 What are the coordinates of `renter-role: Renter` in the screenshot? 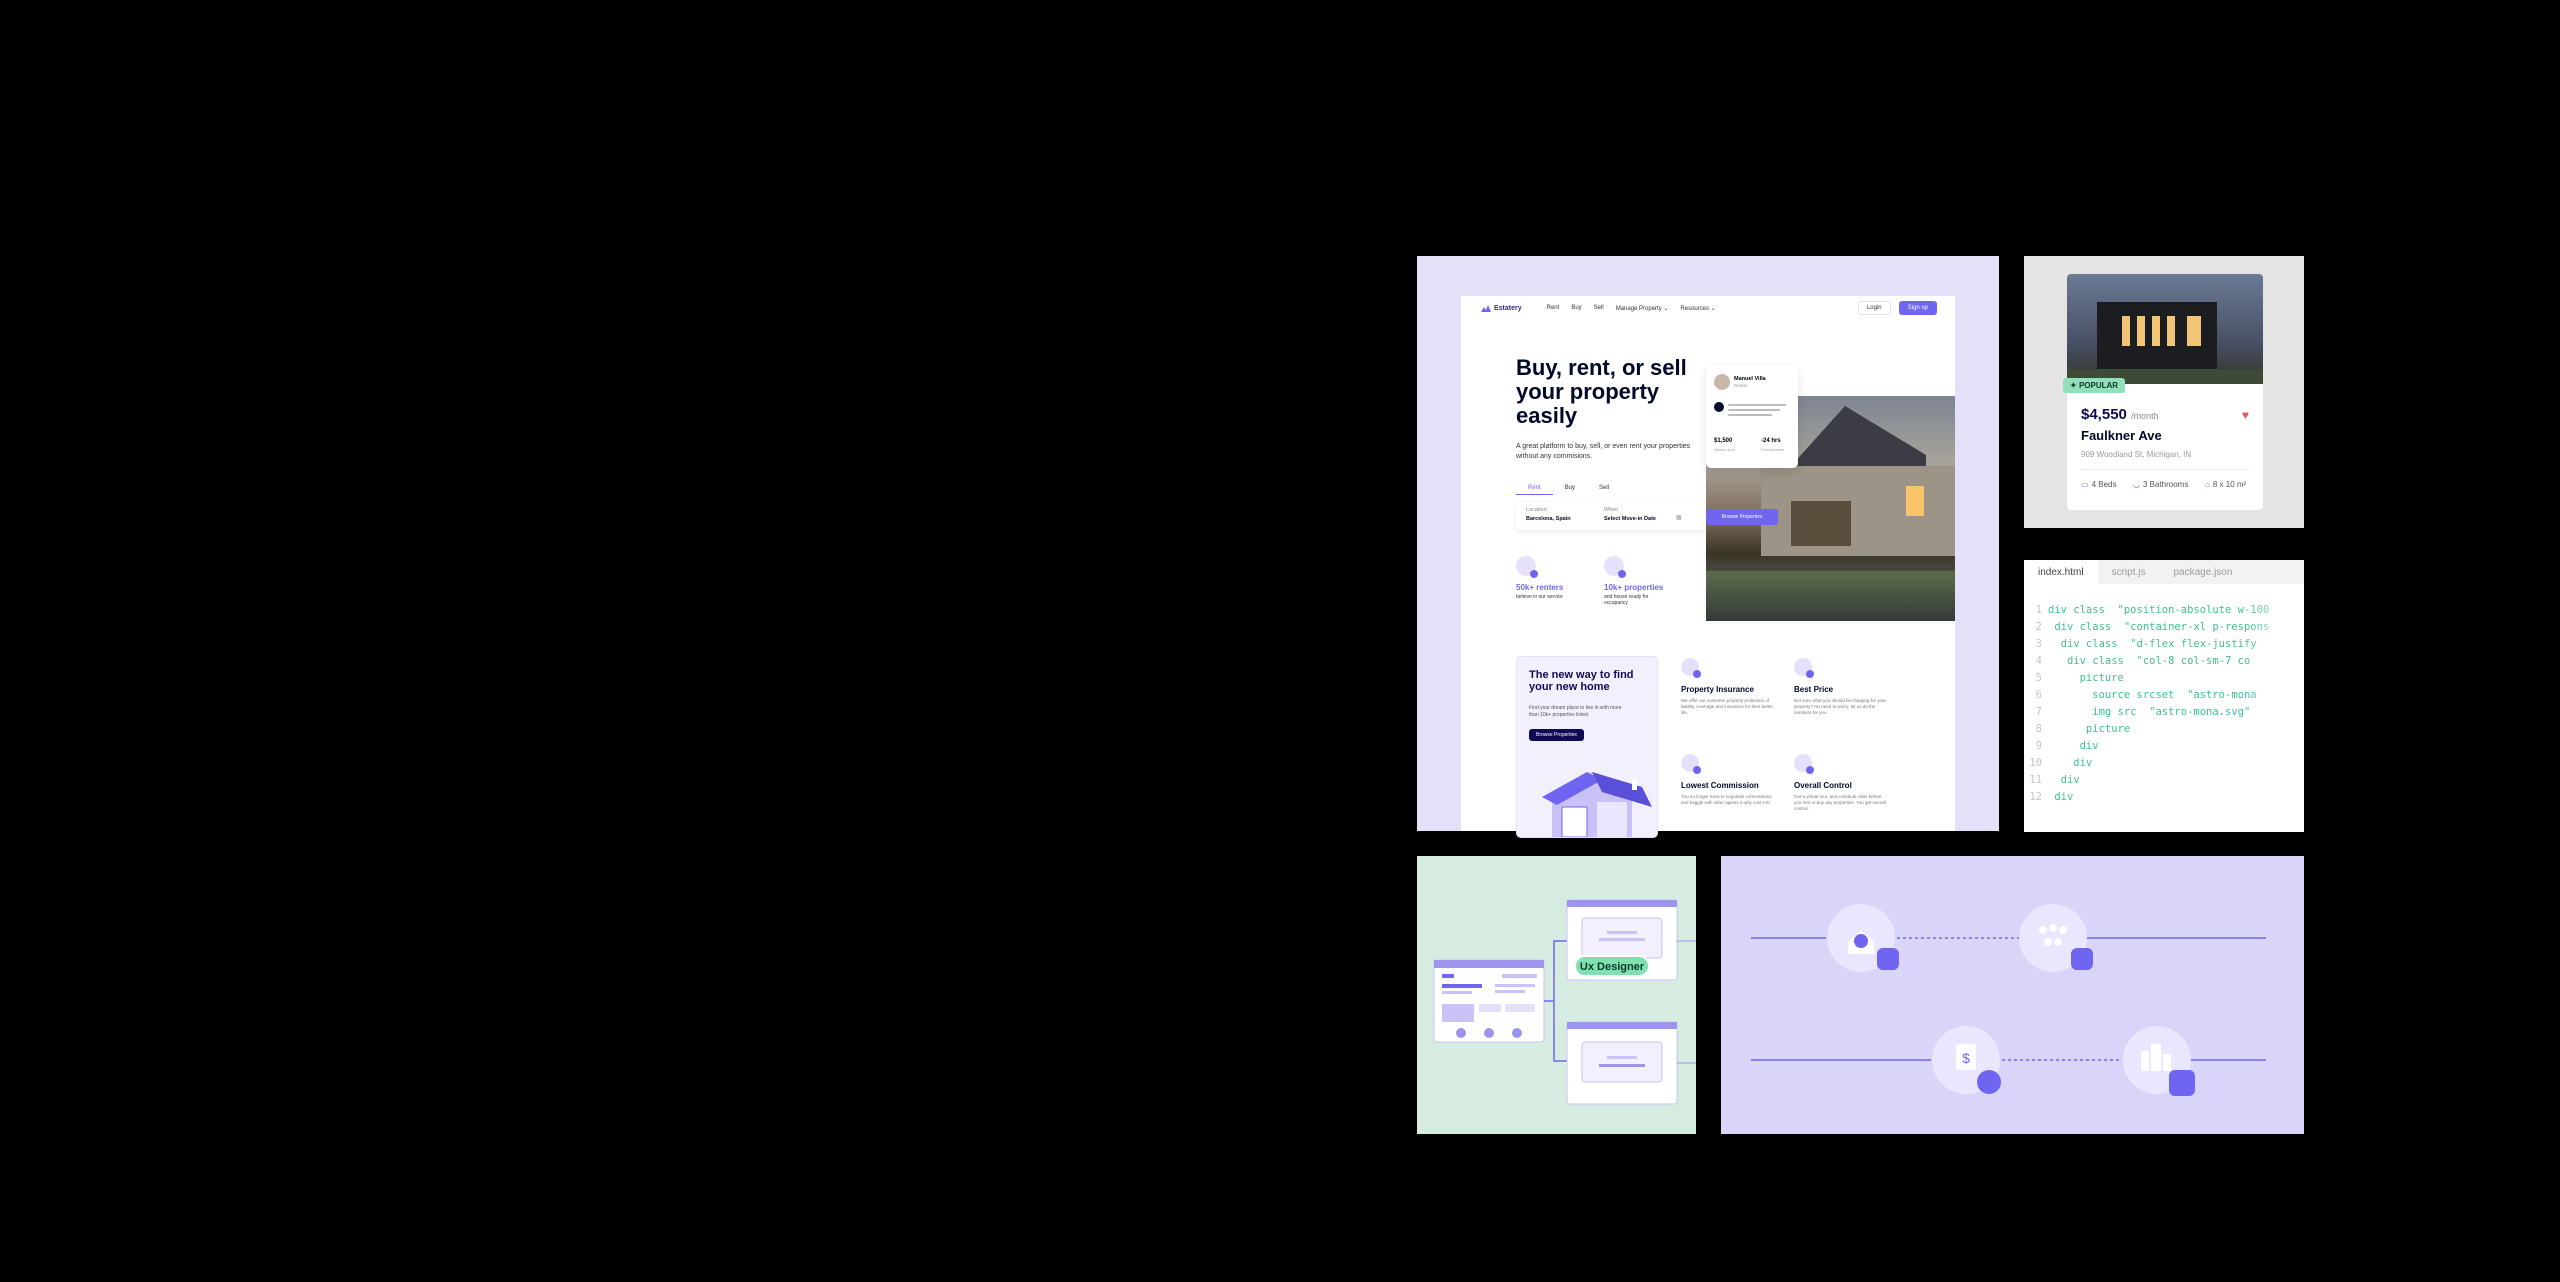 It's located at (1741, 385).